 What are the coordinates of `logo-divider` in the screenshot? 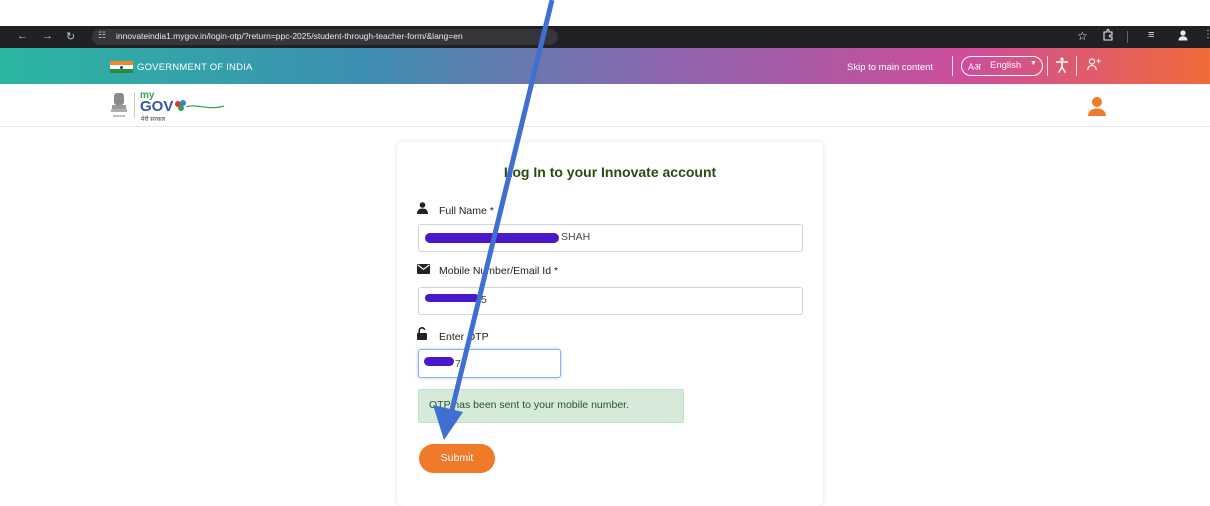 It's located at (134, 105).